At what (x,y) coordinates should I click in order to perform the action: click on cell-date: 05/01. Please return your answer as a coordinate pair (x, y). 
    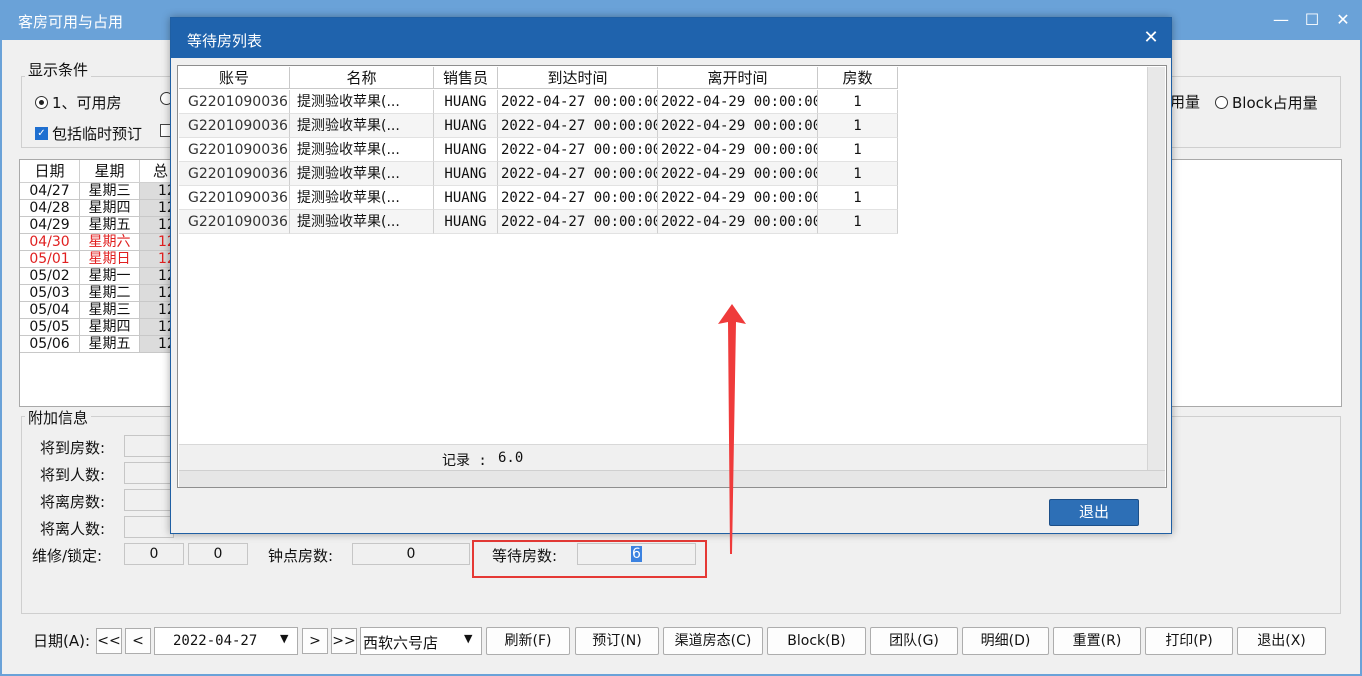
    Looking at the image, I should click on (50, 259).